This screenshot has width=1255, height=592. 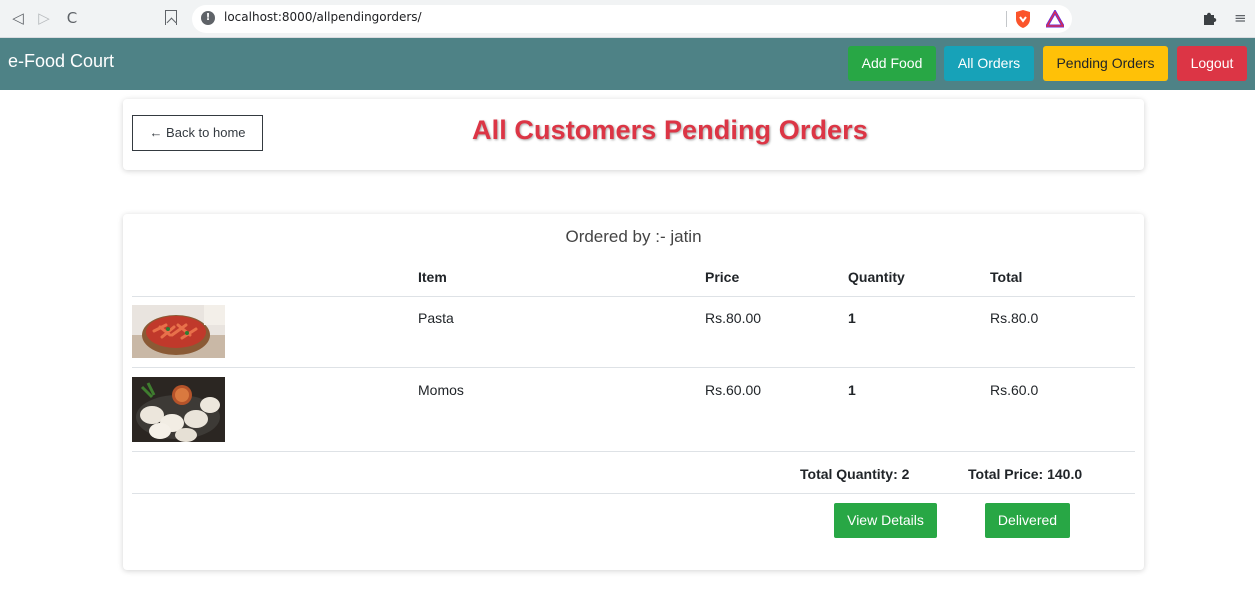 What do you see at coordinates (1023, 19) in the screenshot?
I see `brave-shield-icon` at bounding box center [1023, 19].